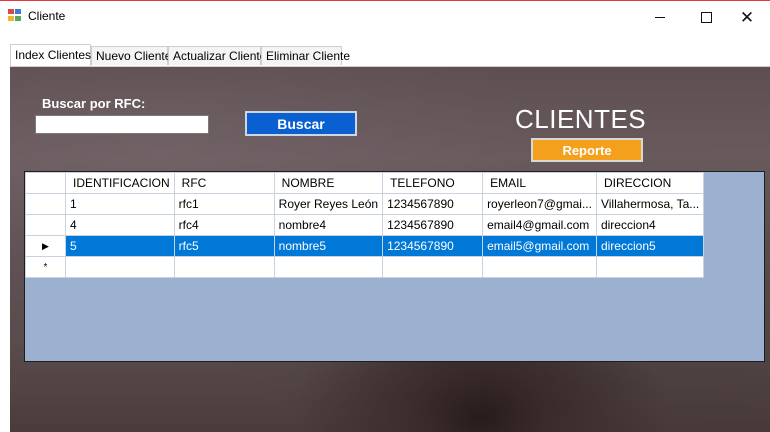 Image resolution: width=770 pixels, height=432 pixels. I want to click on rfc-search-input, so click(122, 124).